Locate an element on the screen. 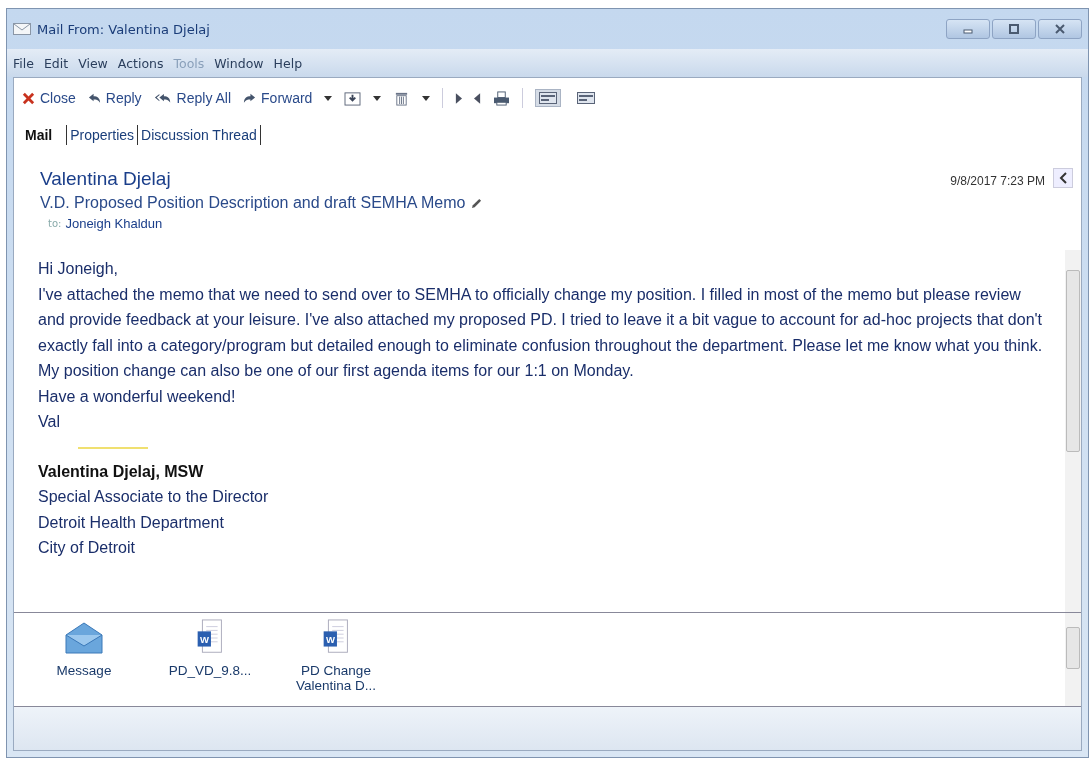 This screenshot has width=1091, height=760. tray-download-icon is located at coordinates (353, 98).